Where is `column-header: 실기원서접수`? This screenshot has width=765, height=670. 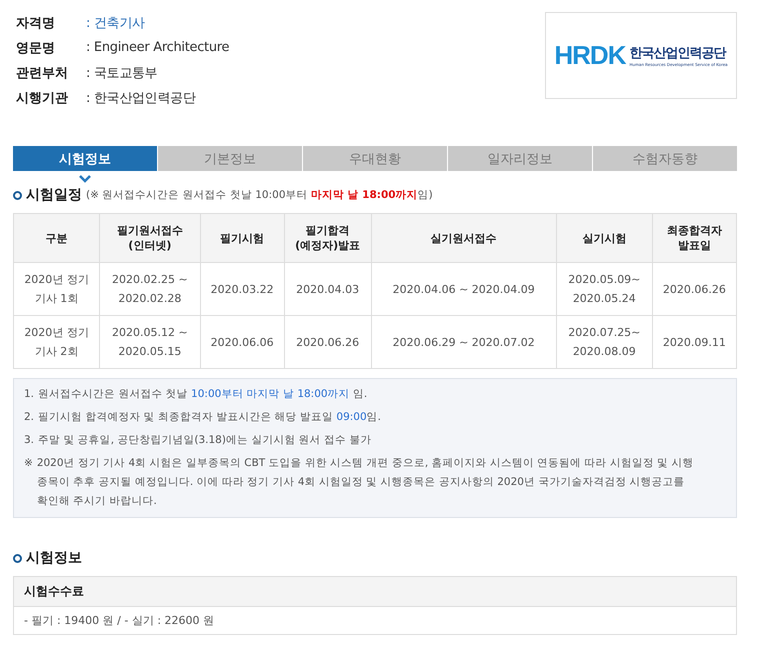
column-header: 실기원서접수 is located at coordinates (463, 238).